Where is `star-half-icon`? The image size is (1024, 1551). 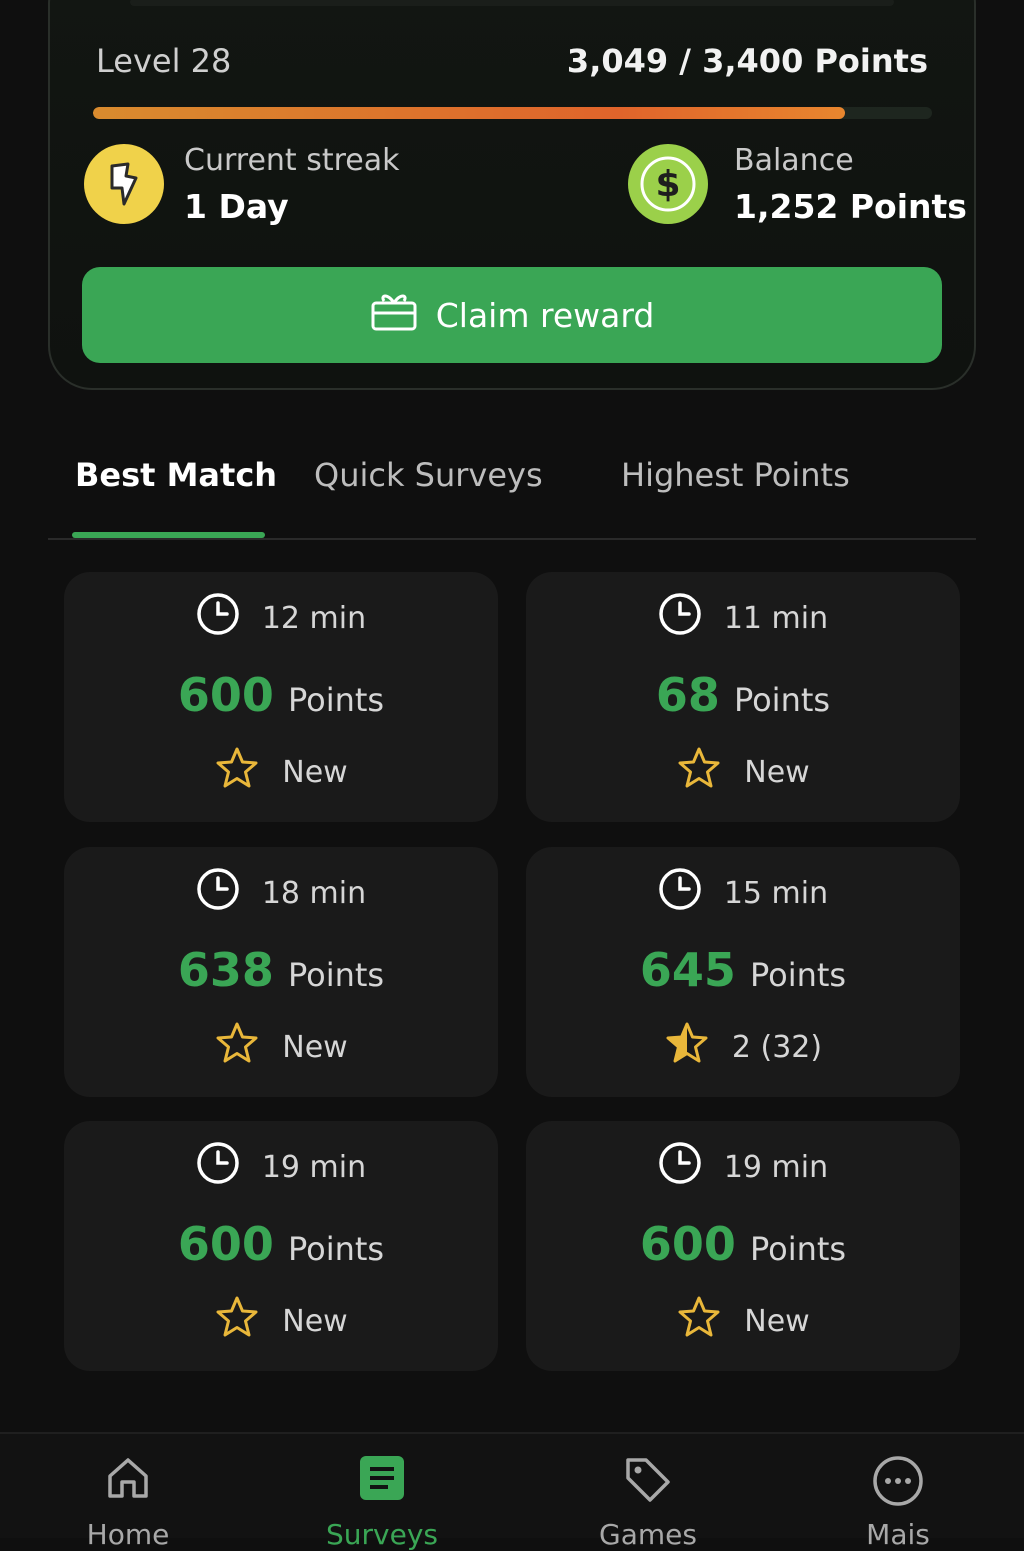
star-half-icon is located at coordinates (687, 1047).